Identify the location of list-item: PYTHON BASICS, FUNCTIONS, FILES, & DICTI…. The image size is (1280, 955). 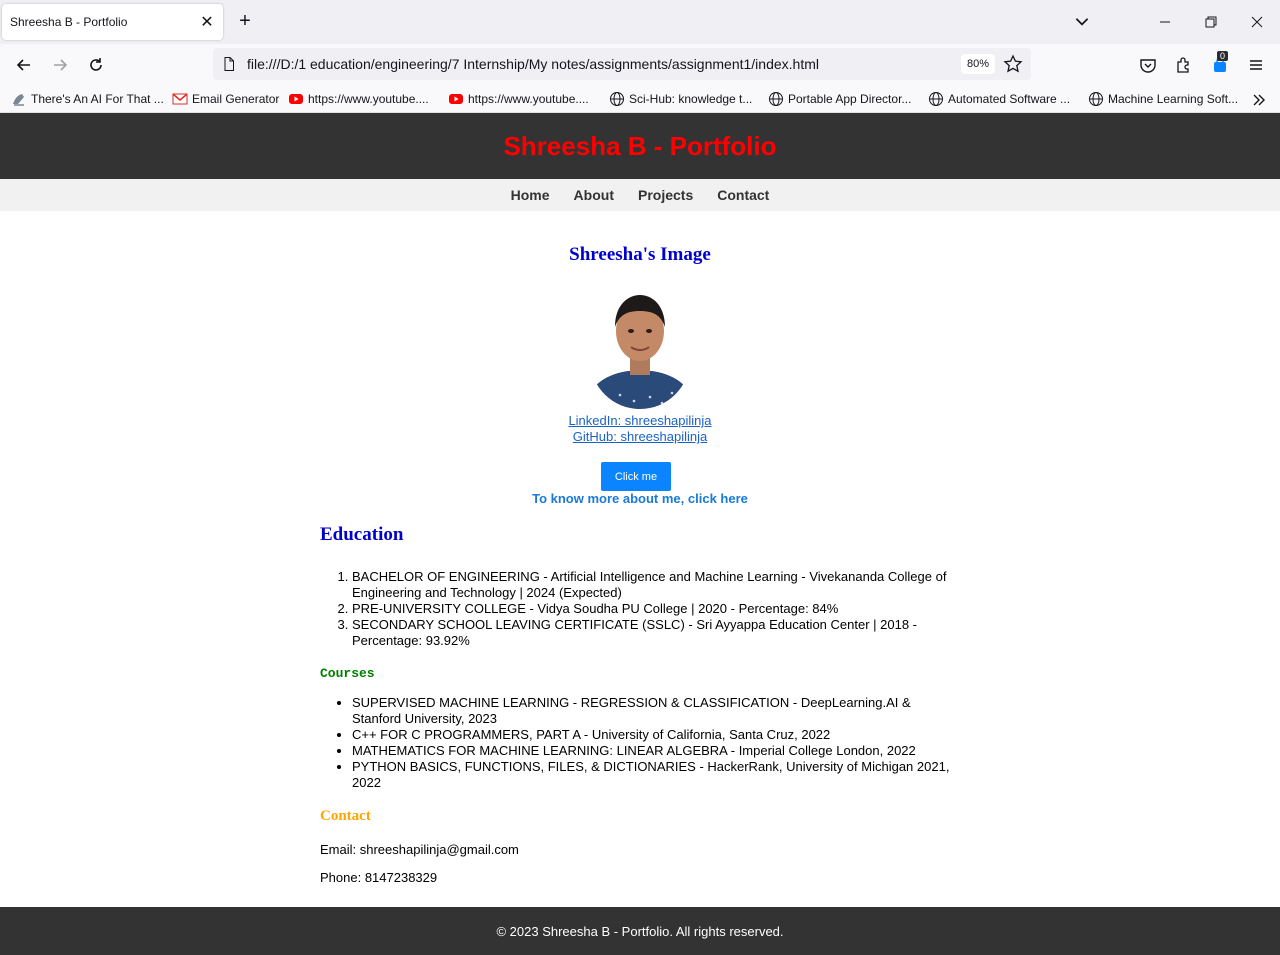
(656, 775).